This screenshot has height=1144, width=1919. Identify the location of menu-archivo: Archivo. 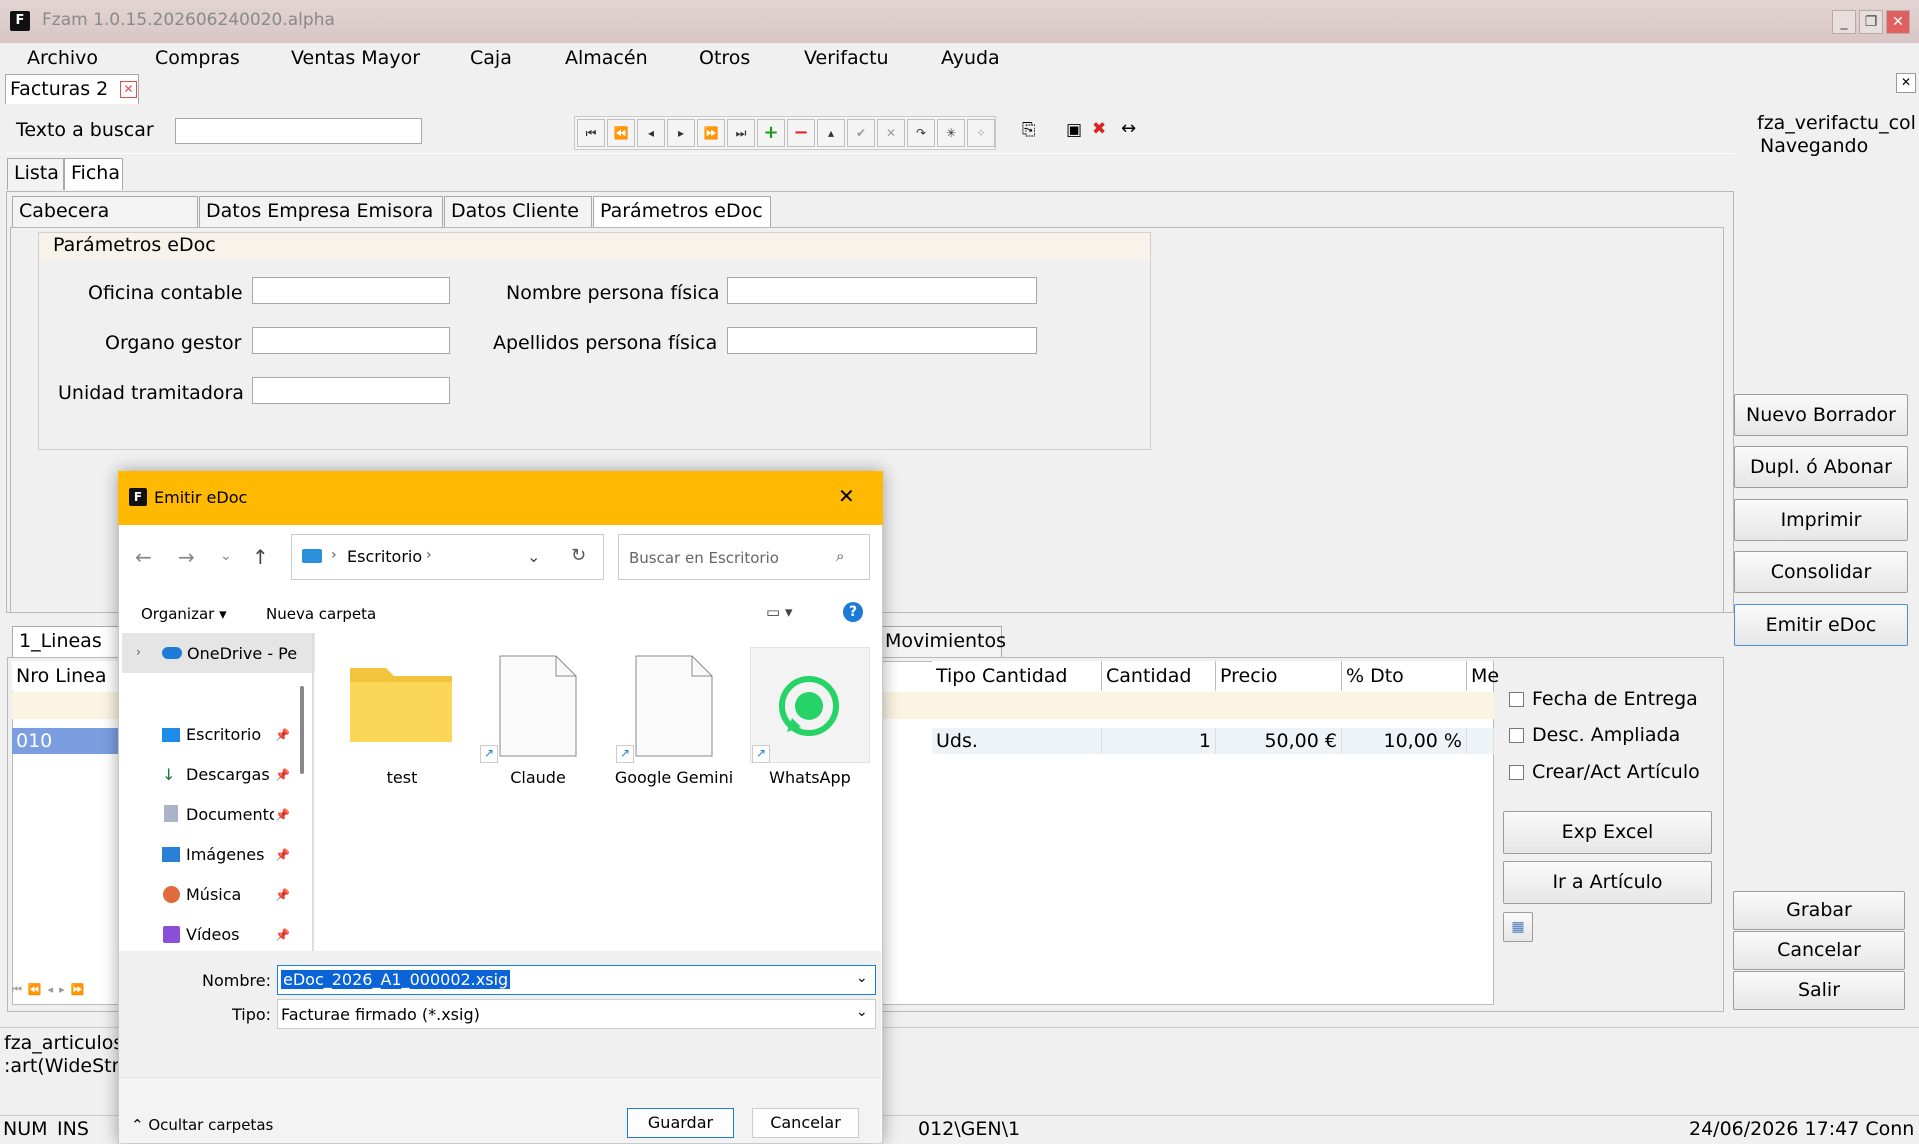
(62, 58).